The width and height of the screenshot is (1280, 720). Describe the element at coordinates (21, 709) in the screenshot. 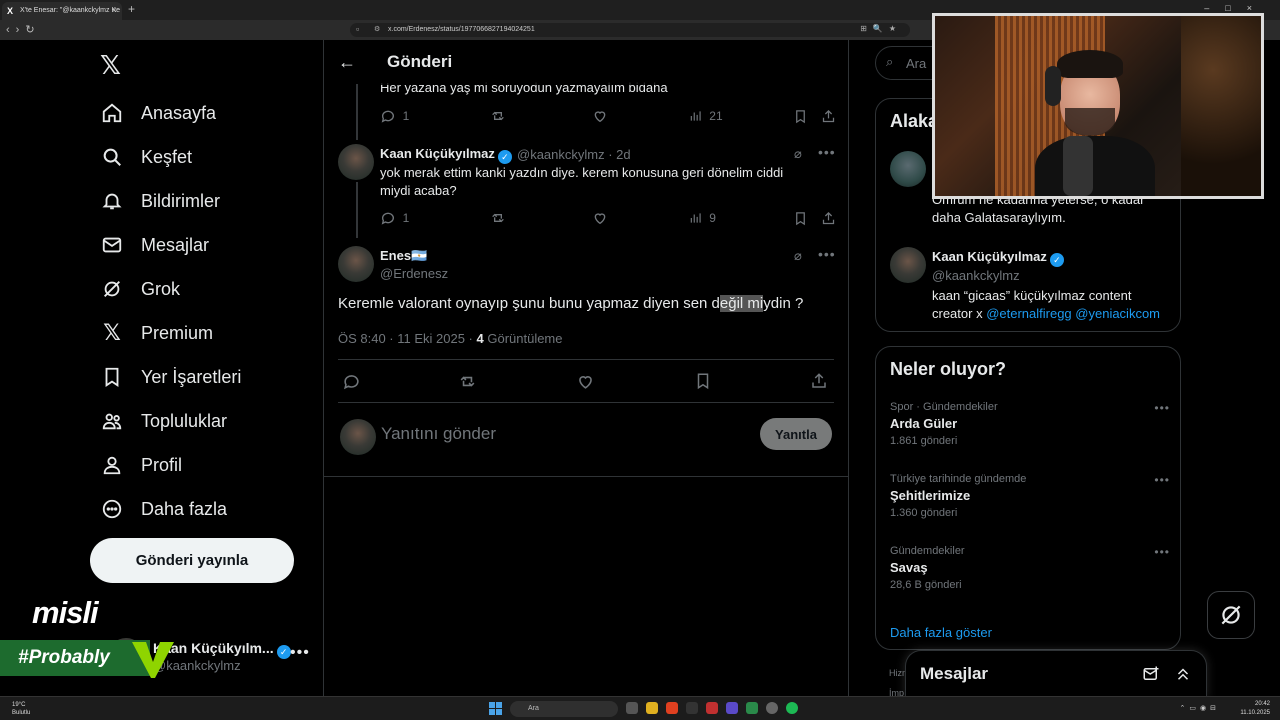

I see `weather-widget: 19°C Bulutlu` at that location.